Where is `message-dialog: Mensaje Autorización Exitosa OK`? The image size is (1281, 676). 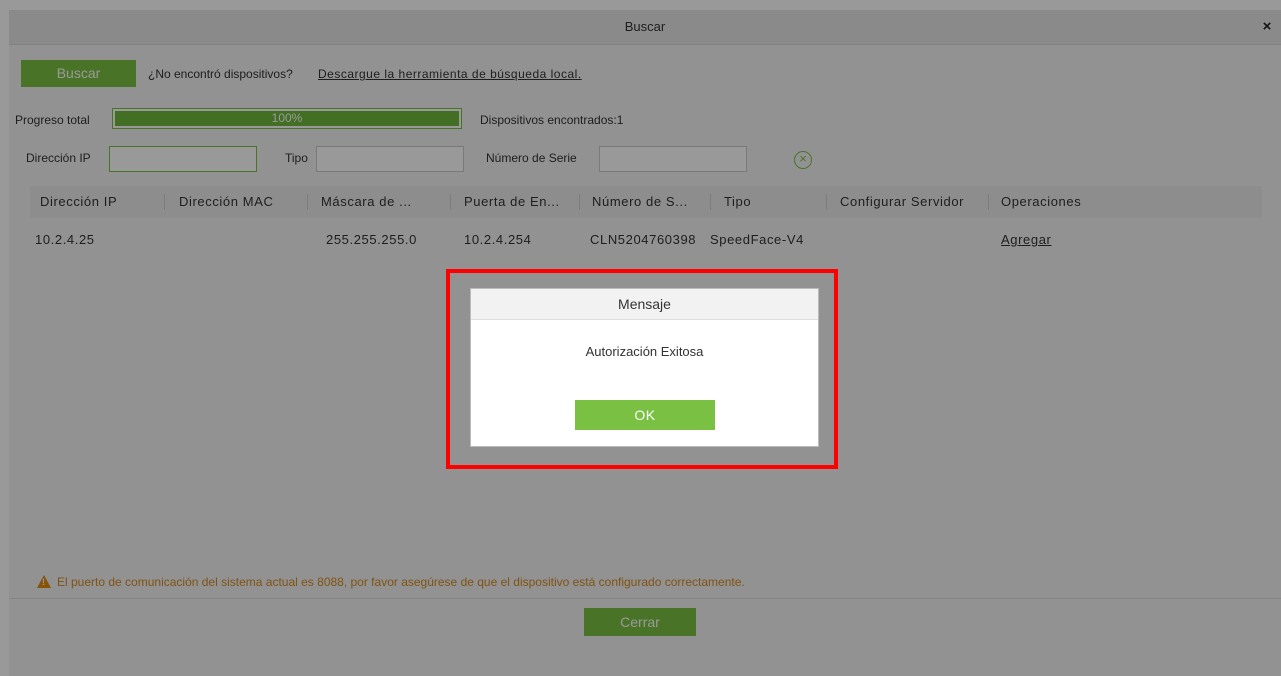 message-dialog: Mensaje Autorización Exitosa OK is located at coordinates (644, 367).